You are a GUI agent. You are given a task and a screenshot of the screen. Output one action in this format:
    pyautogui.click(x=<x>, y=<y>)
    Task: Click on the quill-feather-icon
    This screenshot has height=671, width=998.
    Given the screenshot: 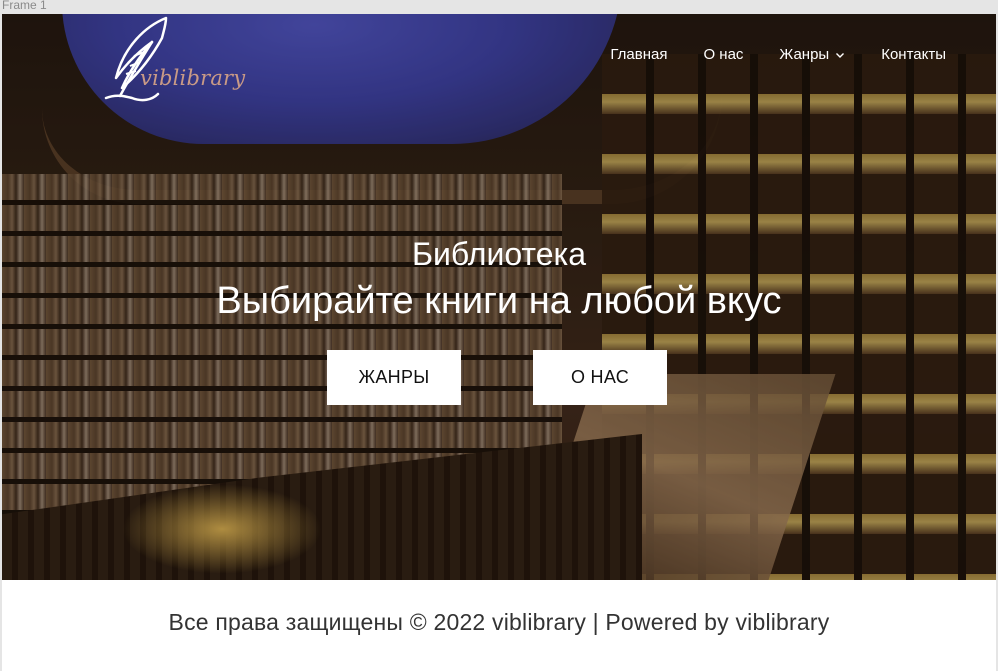 What is the action you would take?
    pyautogui.click(x=136, y=59)
    